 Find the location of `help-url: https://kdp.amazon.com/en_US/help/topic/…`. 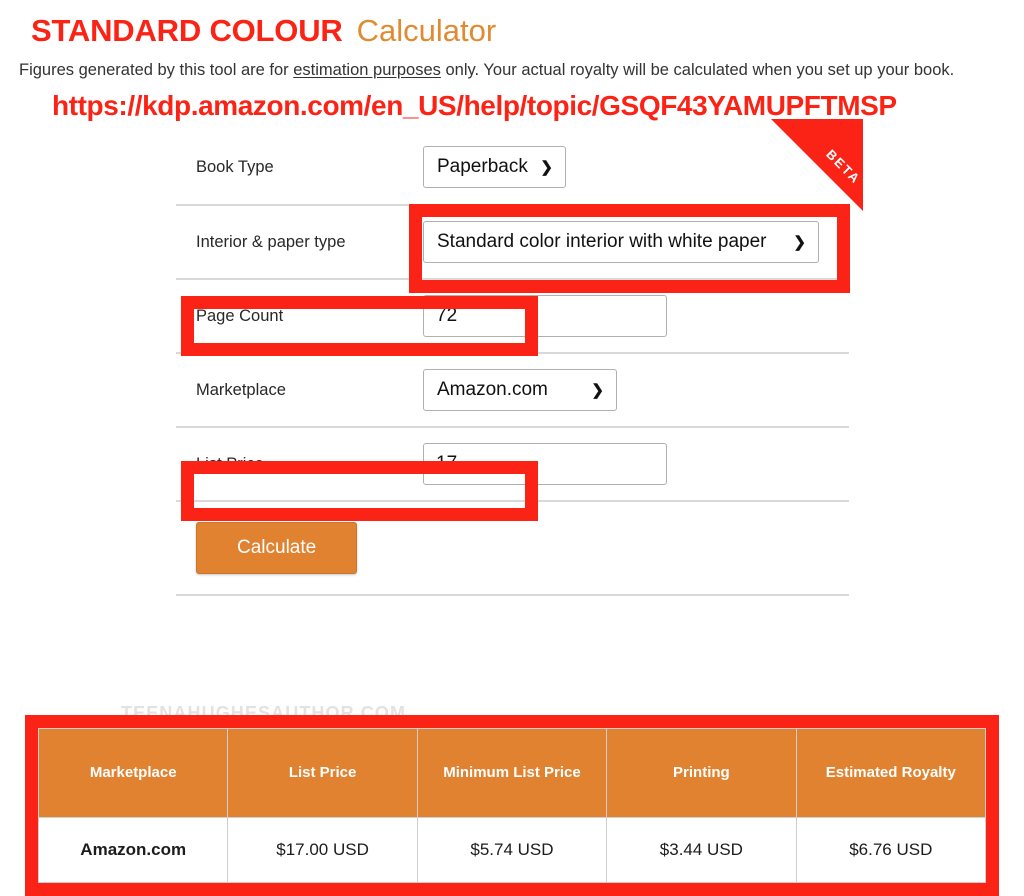

help-url: https://kdp.amazon.com/en_US/help/topic/… is located at coordinates (474, 106).